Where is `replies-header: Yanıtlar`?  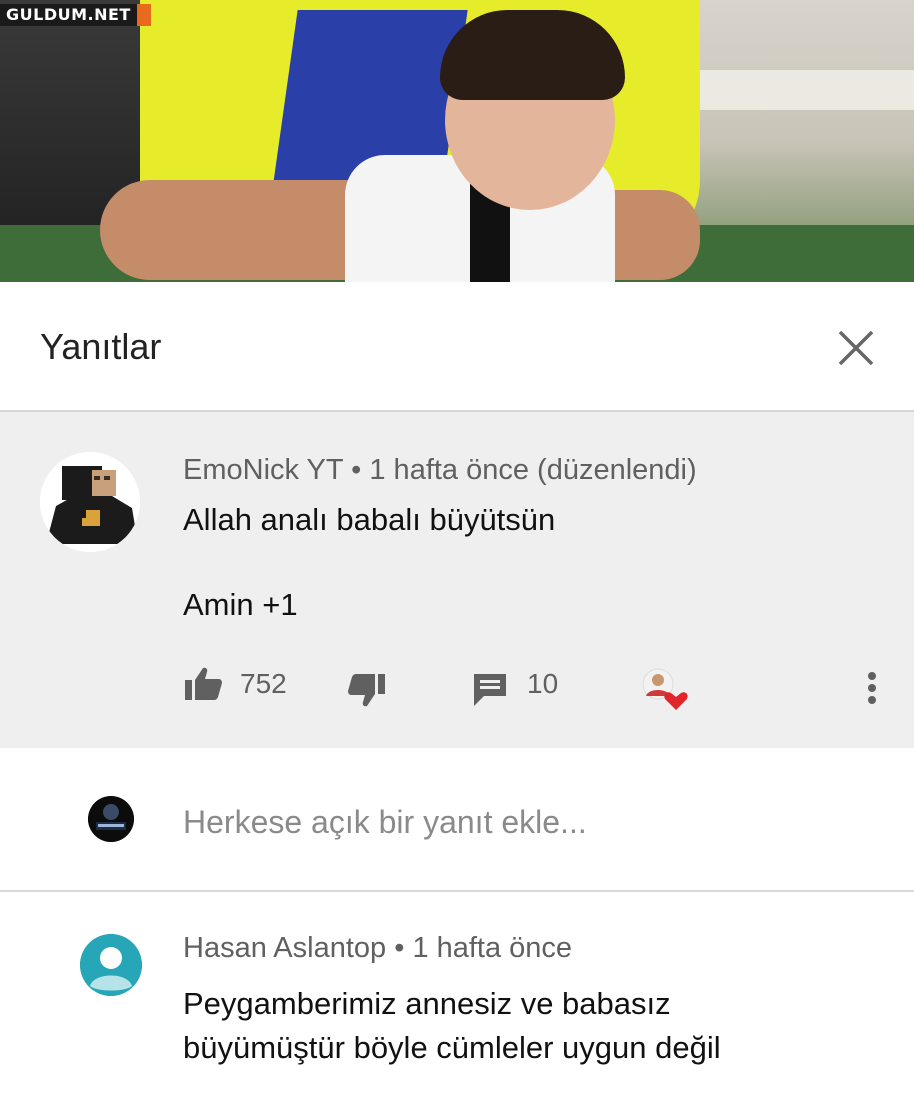
replies-header: Yanıtlar is located at coordinates (457, 347).